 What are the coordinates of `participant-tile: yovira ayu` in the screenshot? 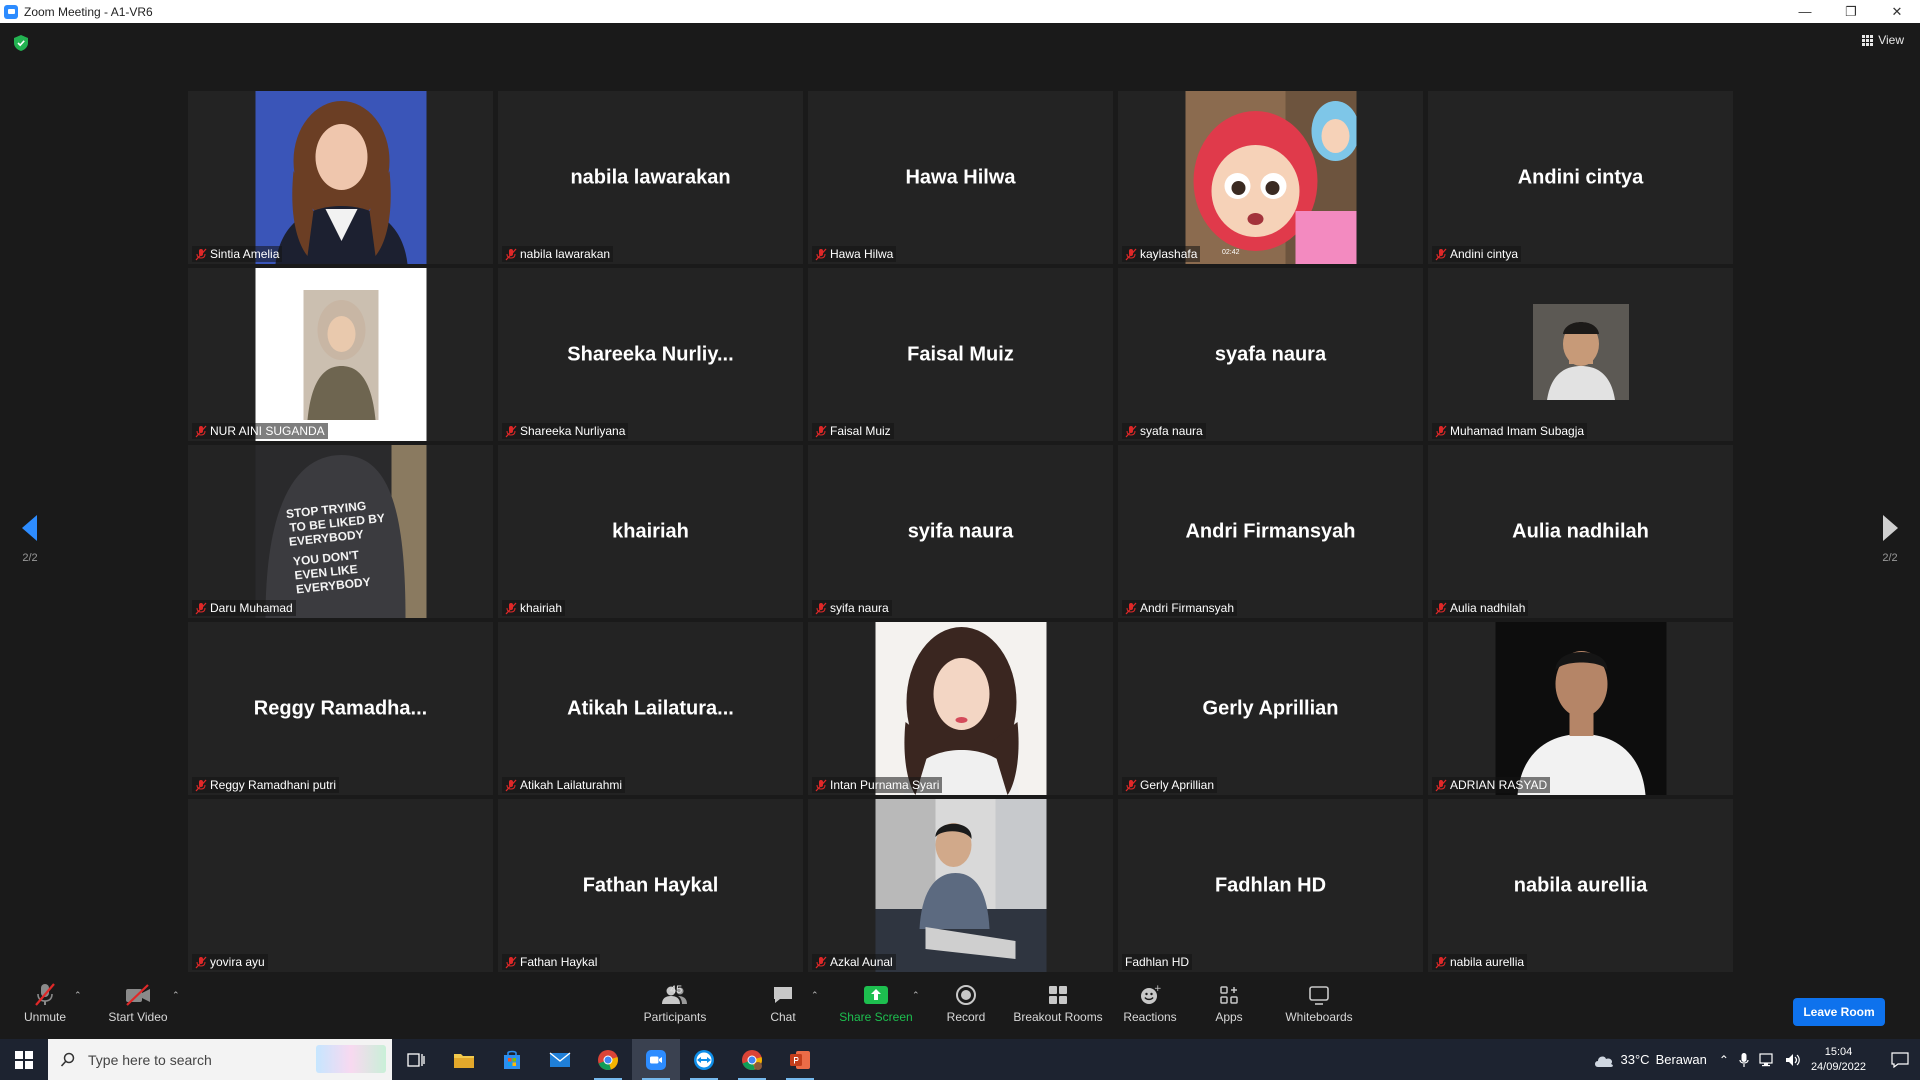 It's located at (340, 885).